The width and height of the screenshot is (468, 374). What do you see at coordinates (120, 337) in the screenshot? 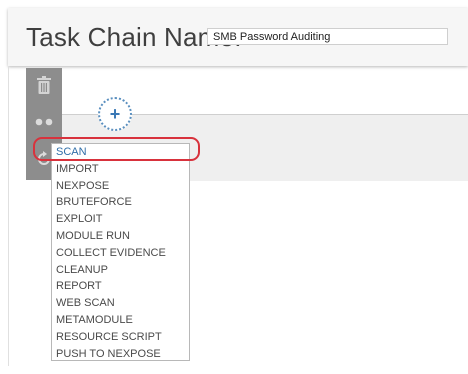
I see `menu-item-resource-script: RESOURCE SCRIPT` at bounding box center [120, 337].